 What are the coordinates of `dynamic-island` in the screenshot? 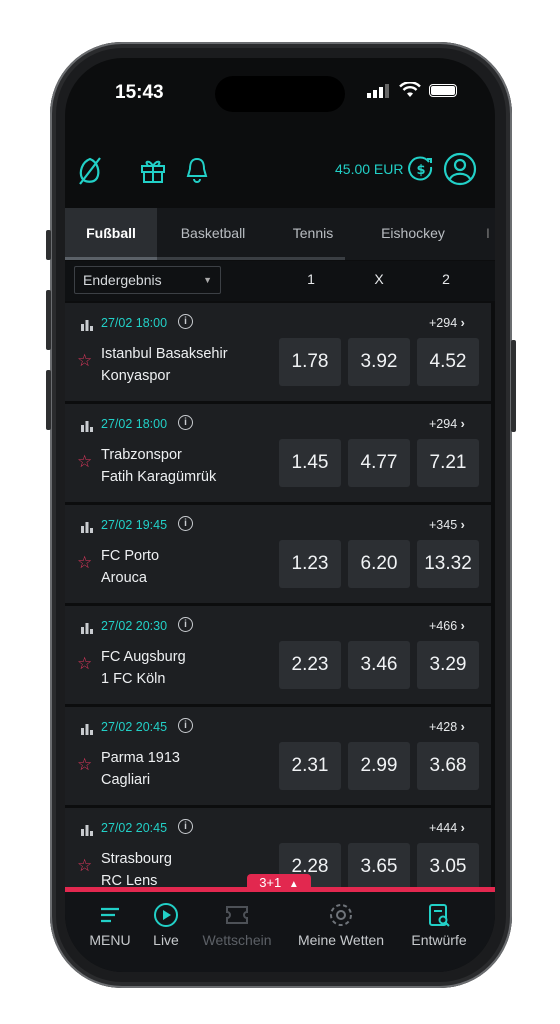 It's located at (280, 94).